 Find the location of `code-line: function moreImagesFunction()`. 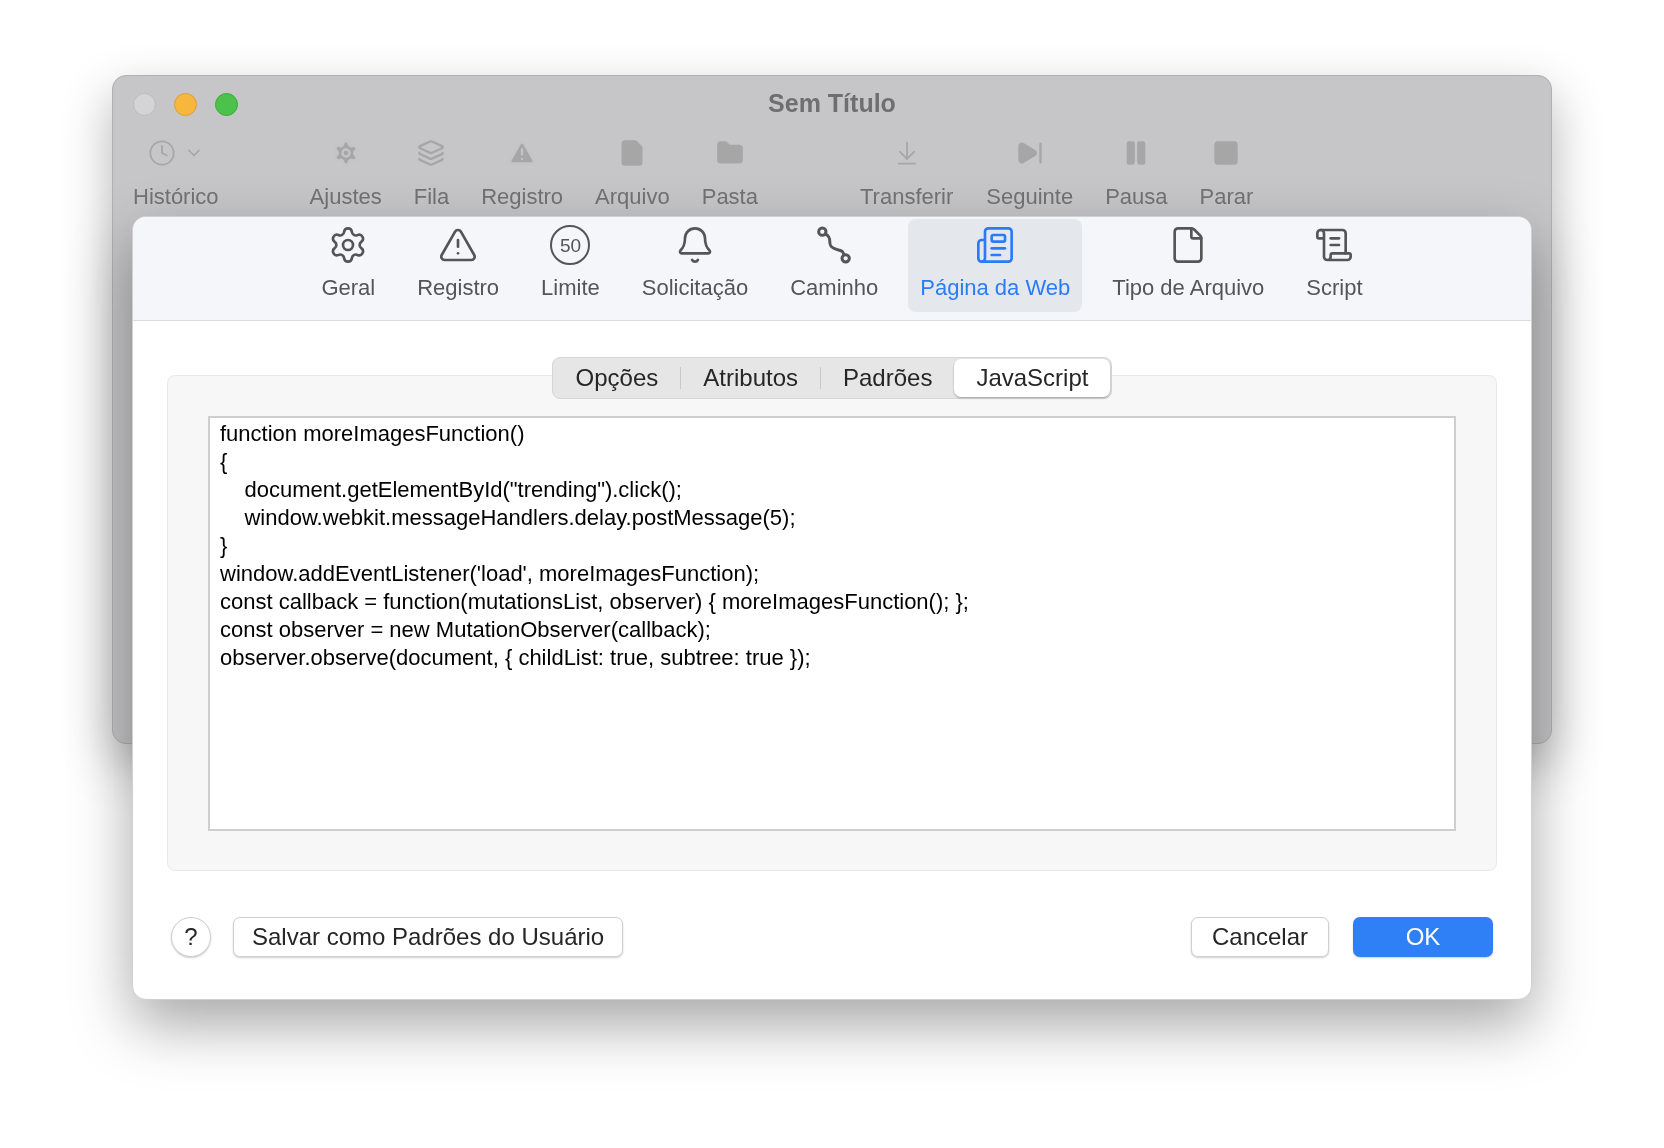

code-line: function moreImagesFunction() is located at coordinates (372, 434).